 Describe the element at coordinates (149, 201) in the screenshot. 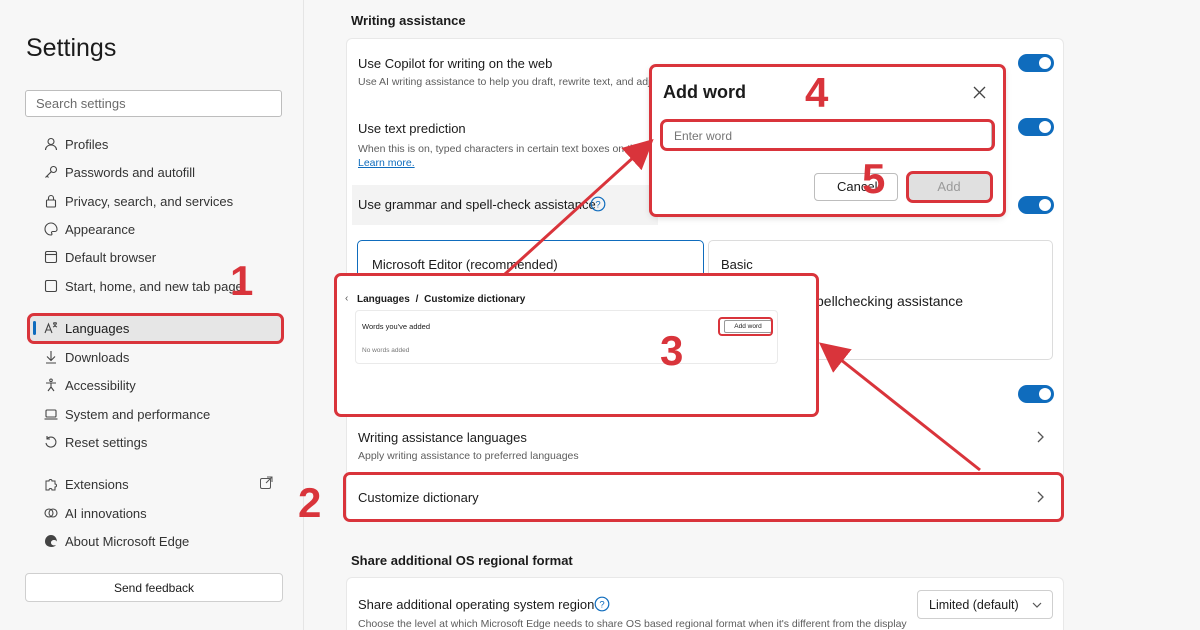

I see `sidebar-item-label: Privacy, search, and services` at that location.